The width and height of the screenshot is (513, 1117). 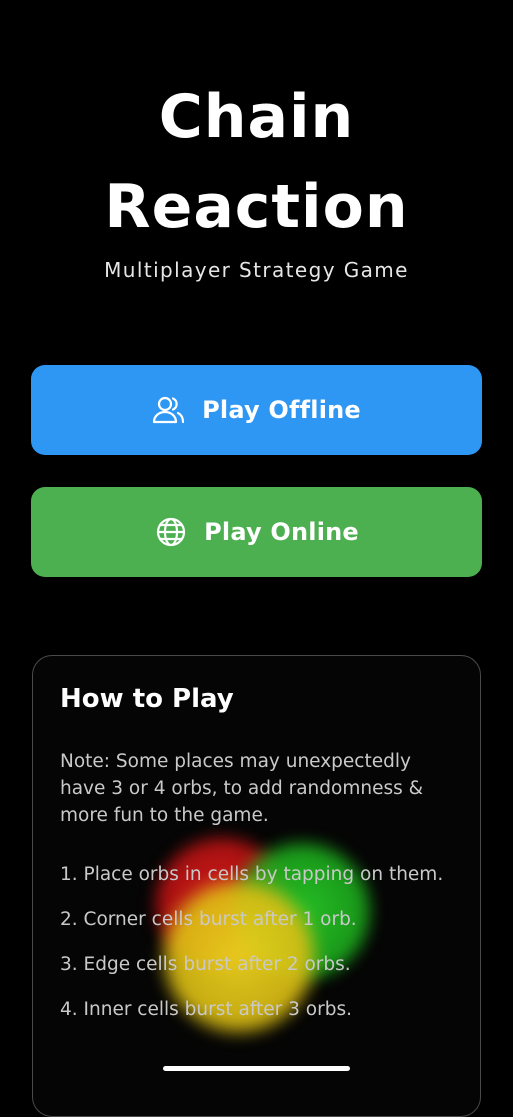 I want to click on play-offline-label: Play Offline, so click(x=281, y=410).